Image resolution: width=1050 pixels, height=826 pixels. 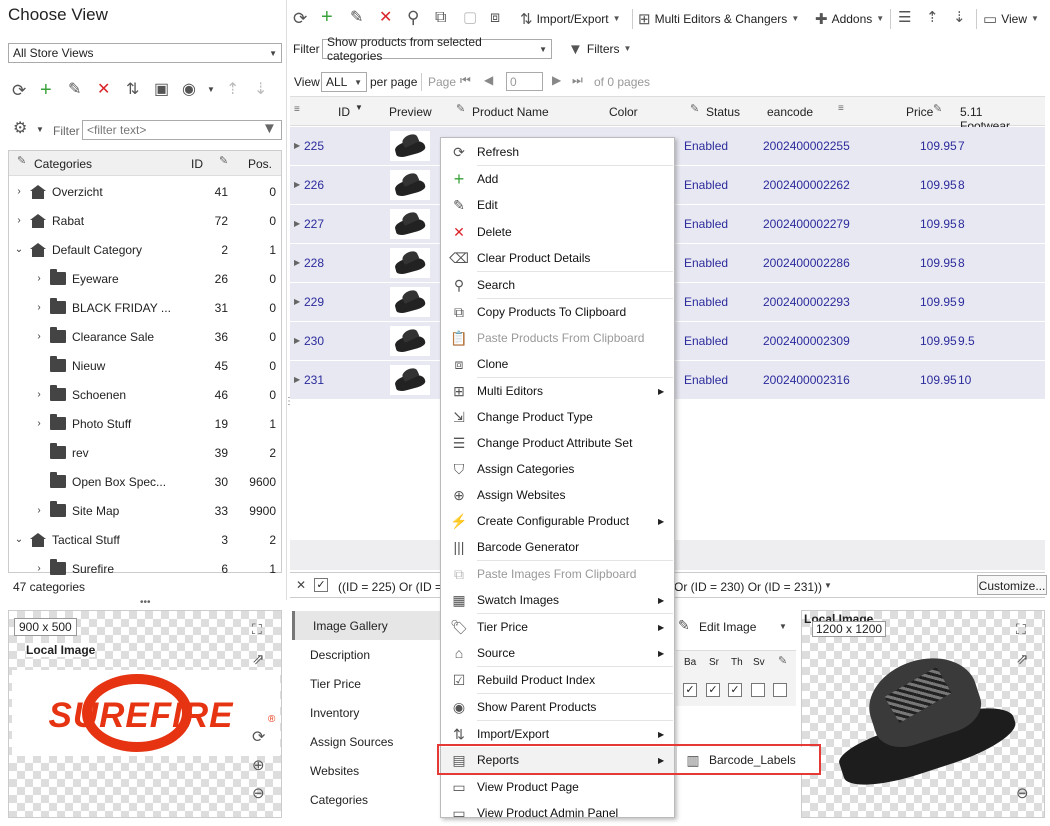 What do you see at coordinates (145, 365) in the screenshot?
I see `tree-row: Nieuw 45 0` at bounding box center [145, 365].